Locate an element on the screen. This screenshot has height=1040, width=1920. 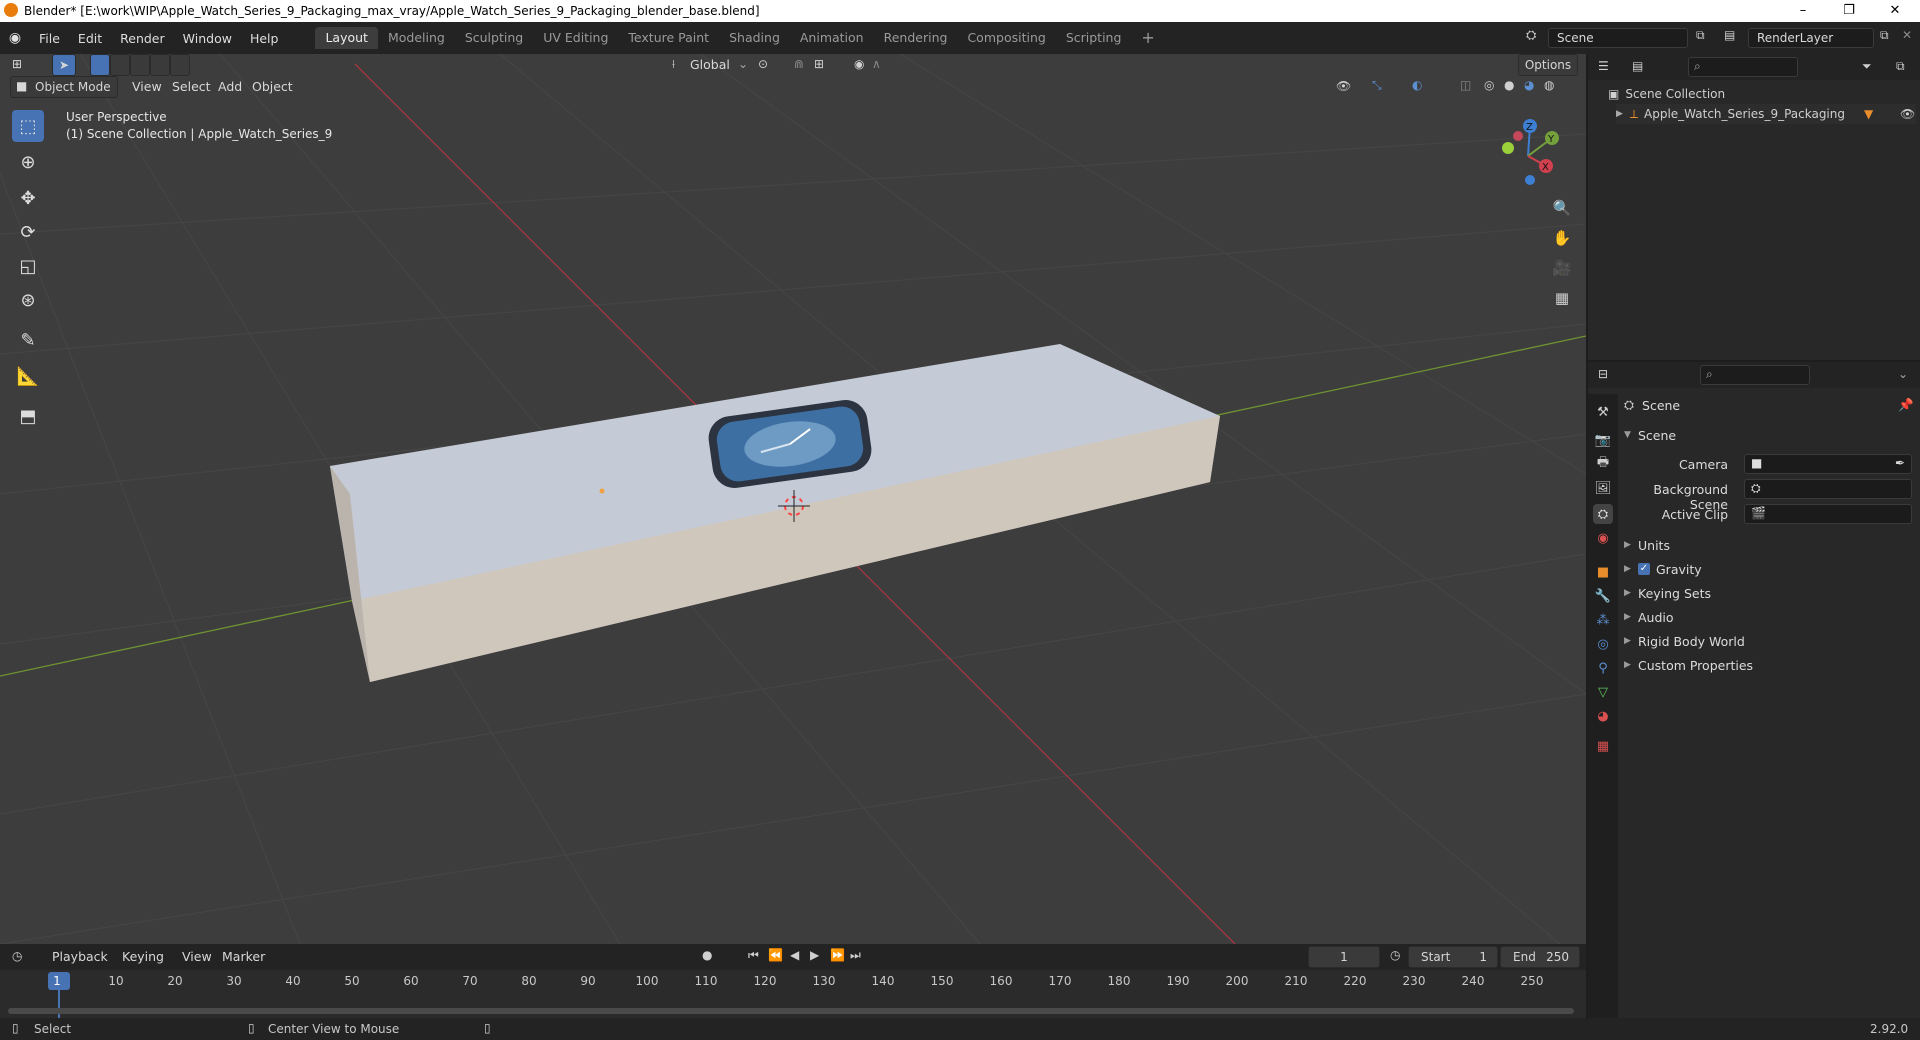
eye-visibility-icon: 👁 is located at coordinates (1907, 114).